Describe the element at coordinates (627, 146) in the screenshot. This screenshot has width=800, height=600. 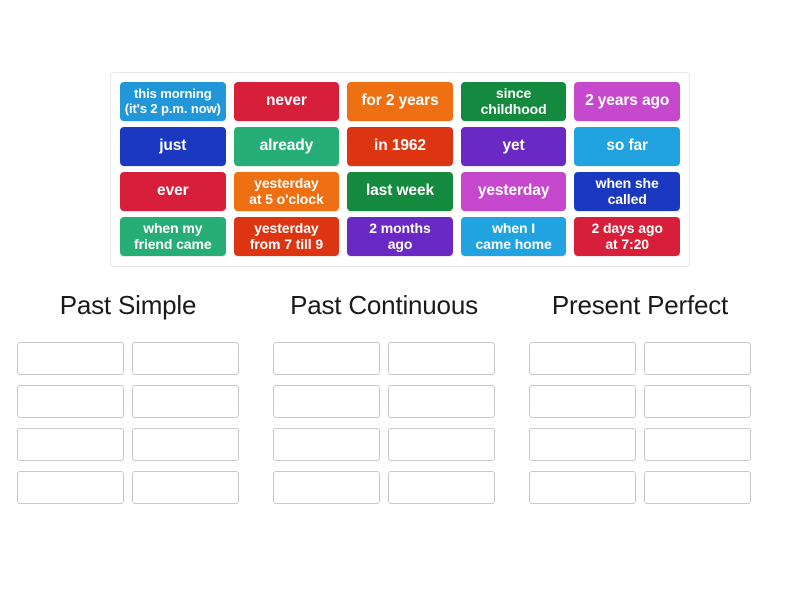
I see `word-tile: so far` at that location.